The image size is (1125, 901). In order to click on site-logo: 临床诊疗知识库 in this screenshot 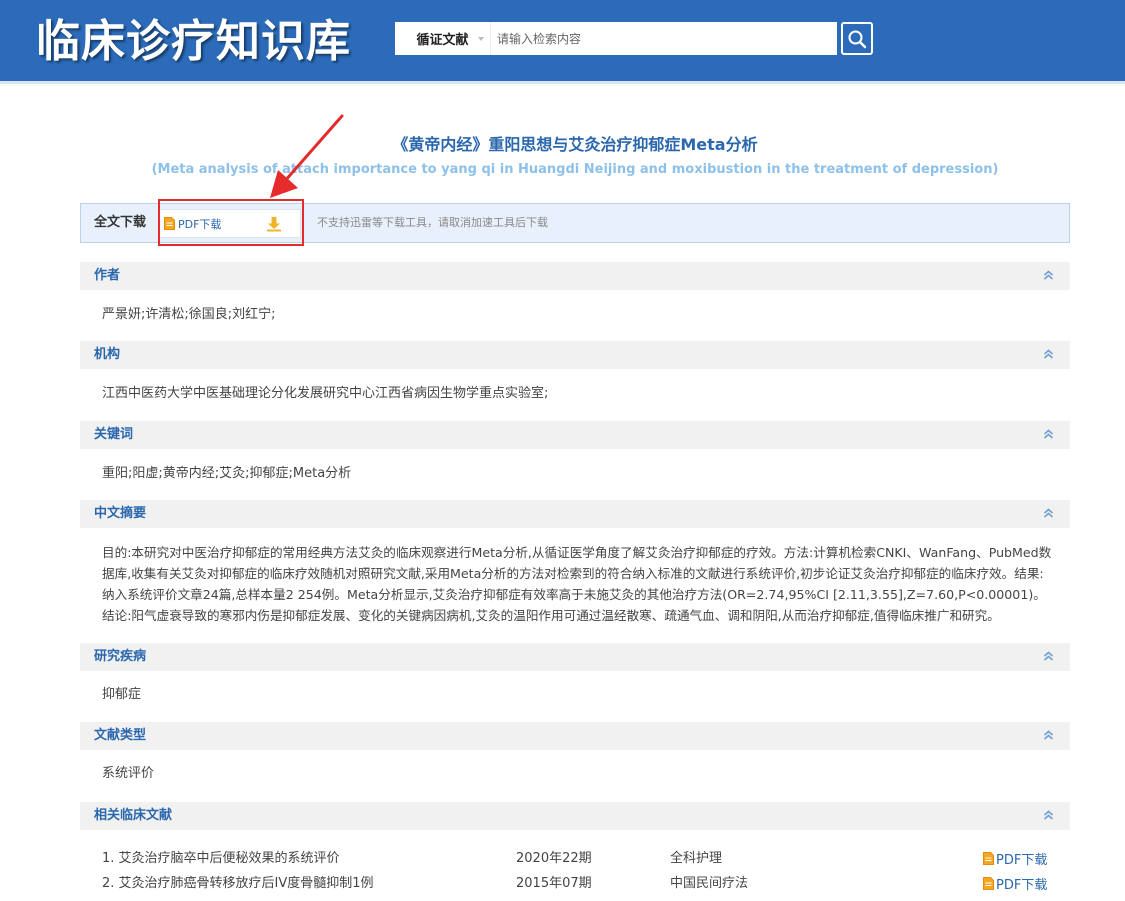, I will do `click(193, 42)`.